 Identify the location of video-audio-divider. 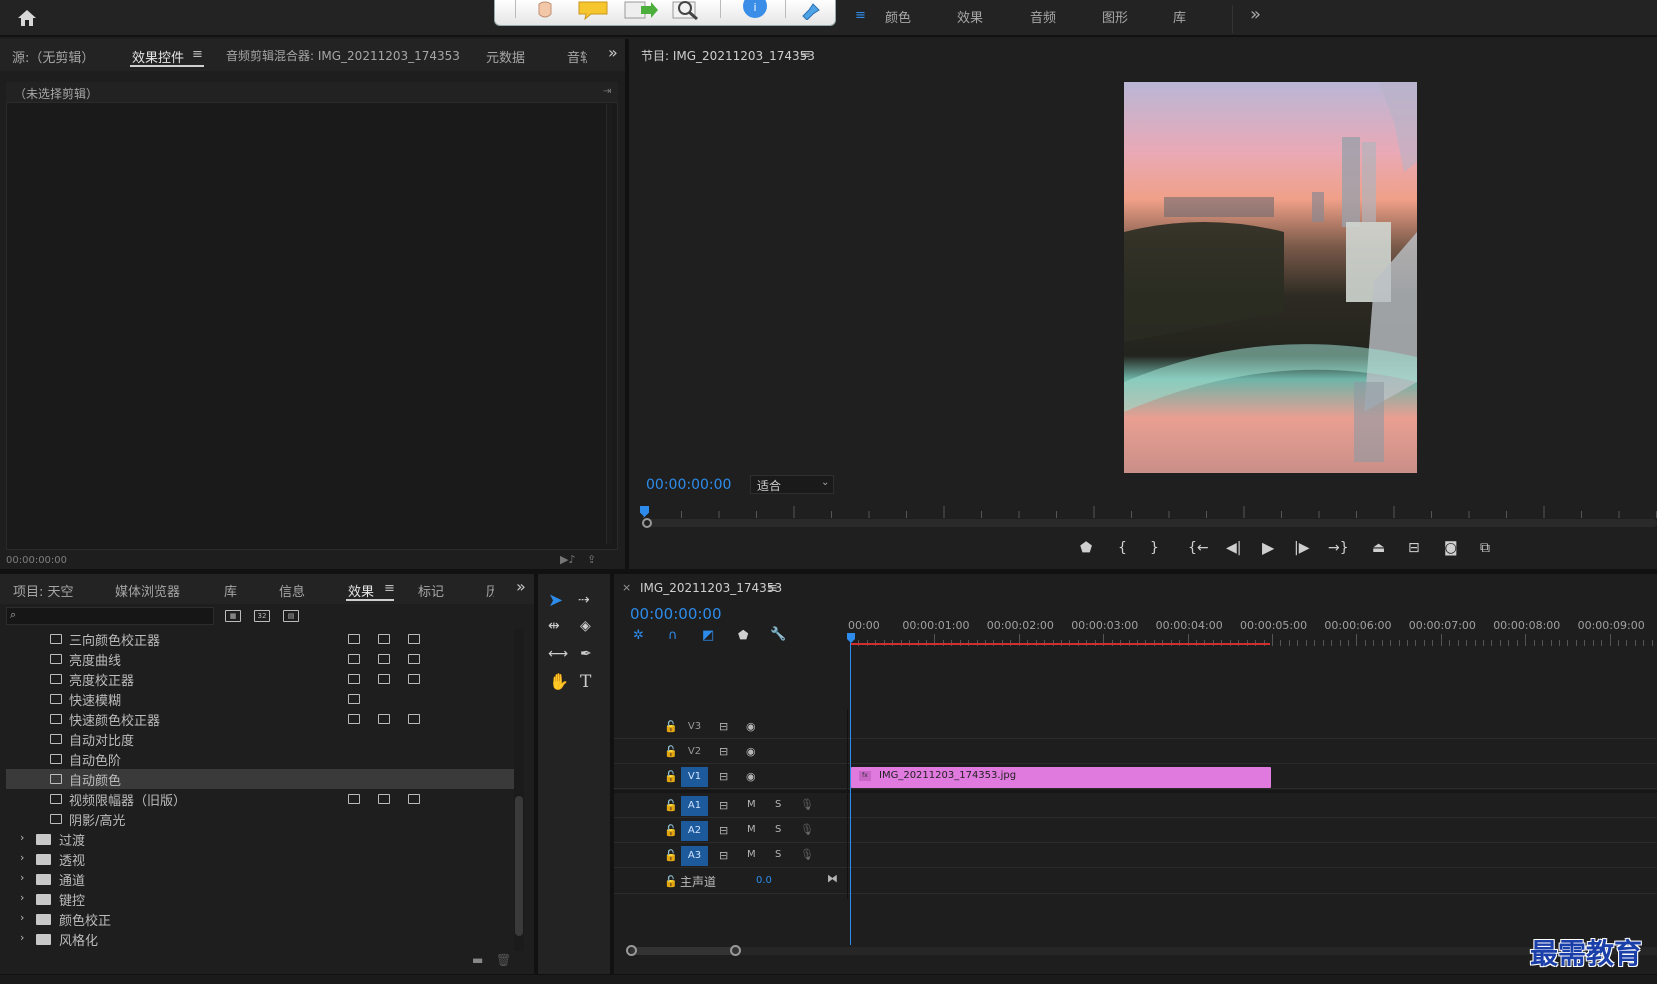
(1135, 791).